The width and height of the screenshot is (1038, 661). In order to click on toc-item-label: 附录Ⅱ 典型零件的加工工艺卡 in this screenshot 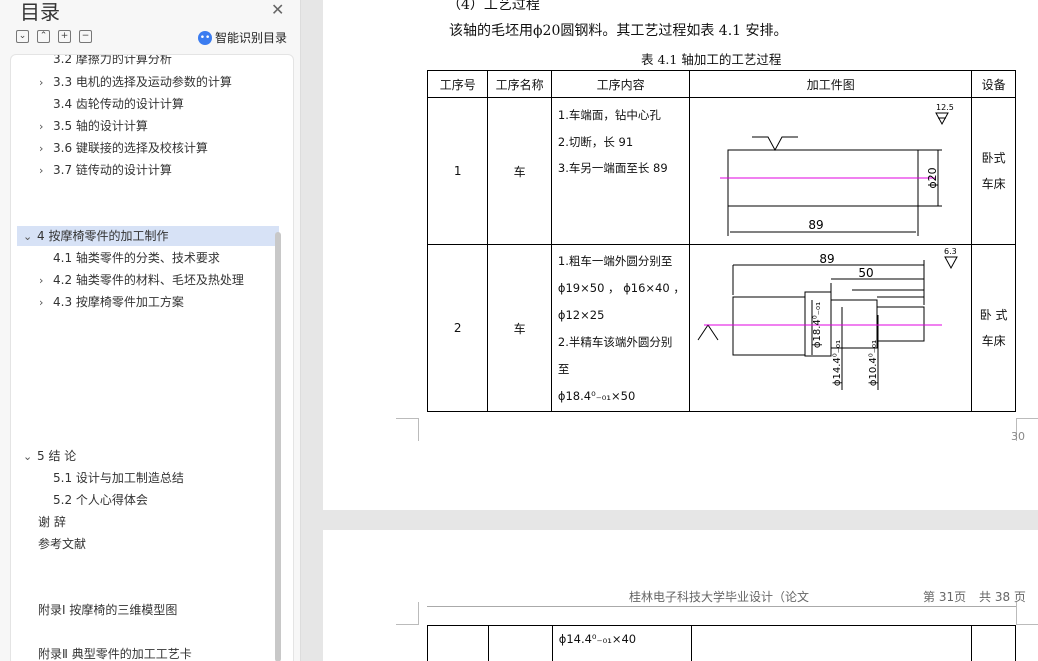, I will do `click(115, 654)`.